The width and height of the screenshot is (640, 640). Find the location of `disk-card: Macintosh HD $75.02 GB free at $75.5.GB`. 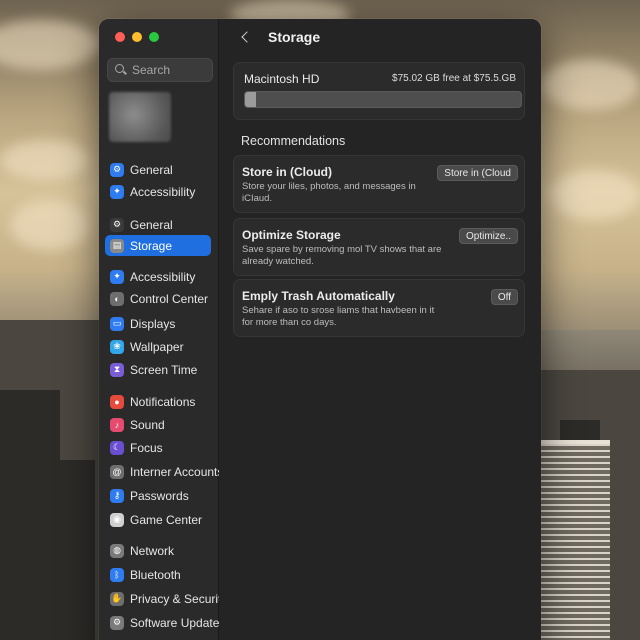

disk-card: Macintosh HD $75.02 GB free at $75.5.GB is located at coordinates (379, 91).